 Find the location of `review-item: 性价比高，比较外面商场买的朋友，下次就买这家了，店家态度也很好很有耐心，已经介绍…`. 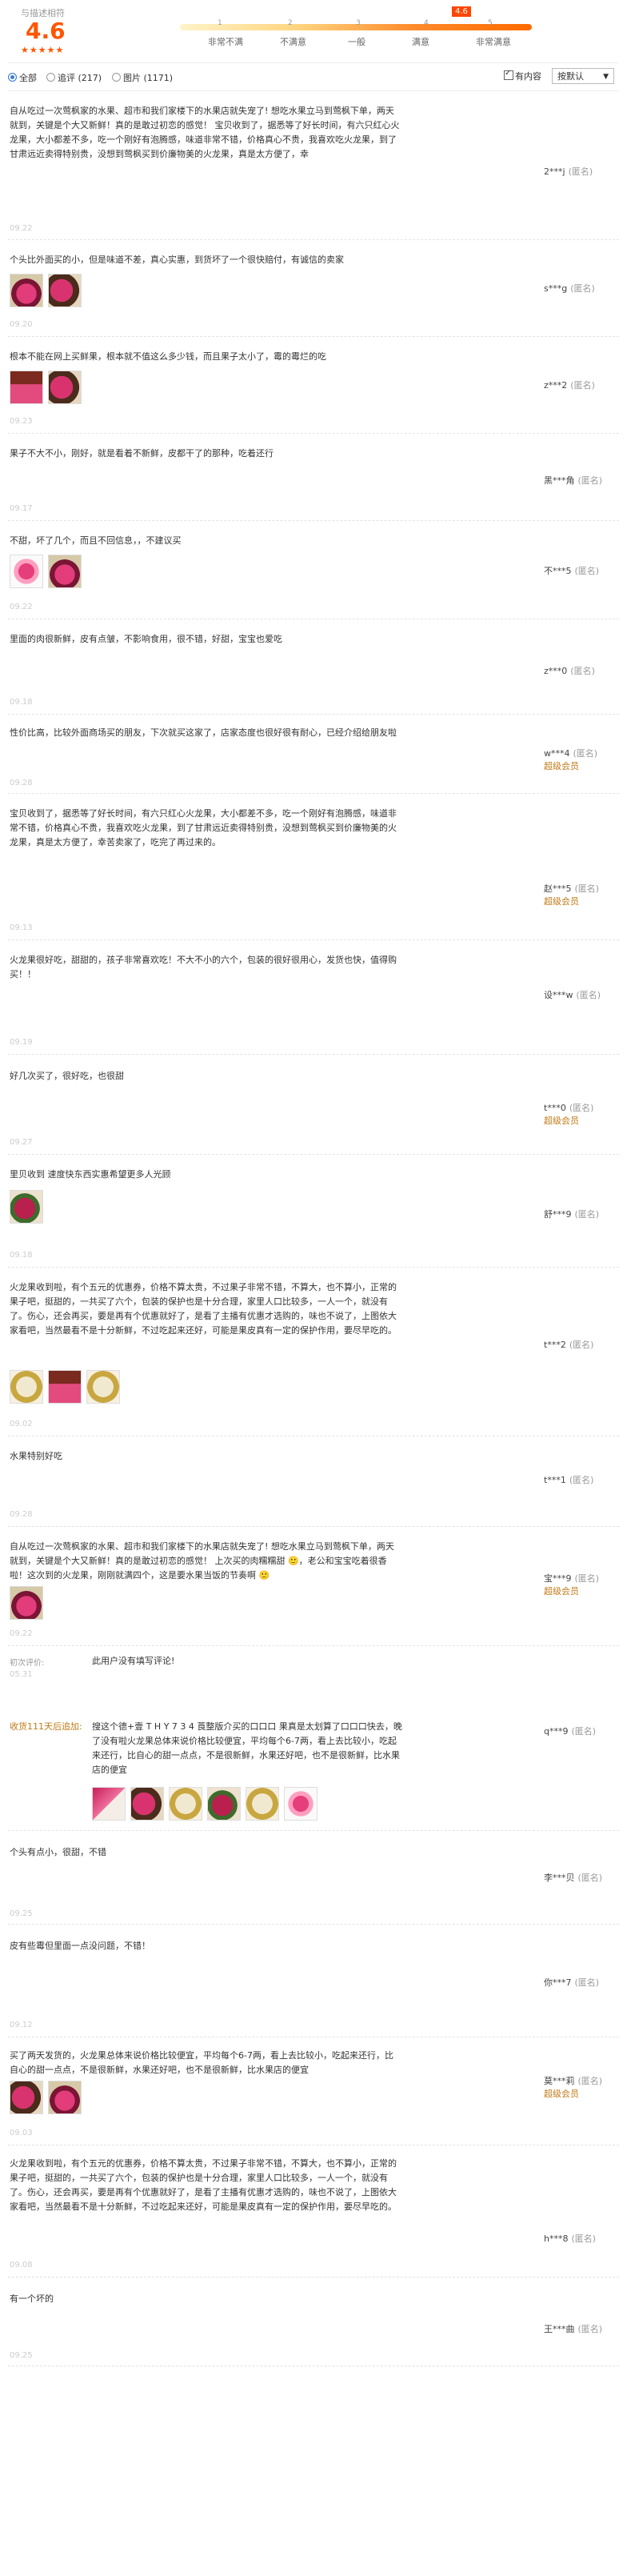

review-item: 性价比高，比较外面商场买的朋友，下次就买这家了，店家态度也很好很有耐心，已经介绍… is located at coordinates (313, 754).